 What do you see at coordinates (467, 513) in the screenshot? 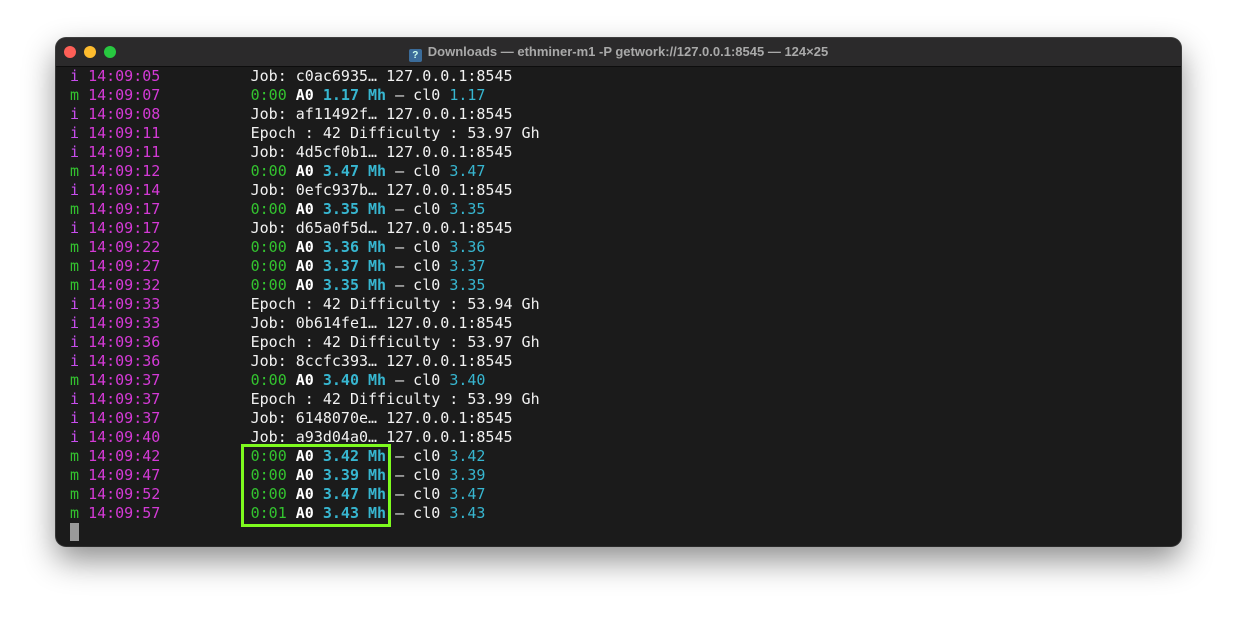
I see `device-hashrate: 3.43` at bounding box center [467, 513].